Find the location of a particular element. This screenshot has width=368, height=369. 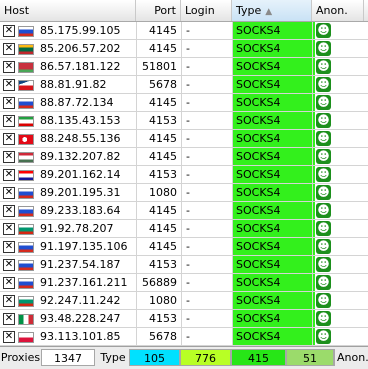

table-row: ✕ 89.132.207.82 4145- SOCKS4 ☻ is located at coordinates (184, 157).